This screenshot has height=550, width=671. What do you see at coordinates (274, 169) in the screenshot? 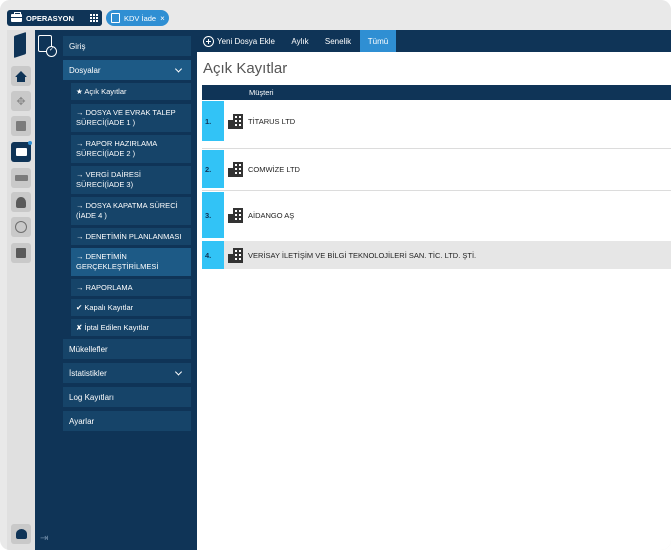
I see `customer-name: COMWİZE LTD` at bounding box center [274, 169].